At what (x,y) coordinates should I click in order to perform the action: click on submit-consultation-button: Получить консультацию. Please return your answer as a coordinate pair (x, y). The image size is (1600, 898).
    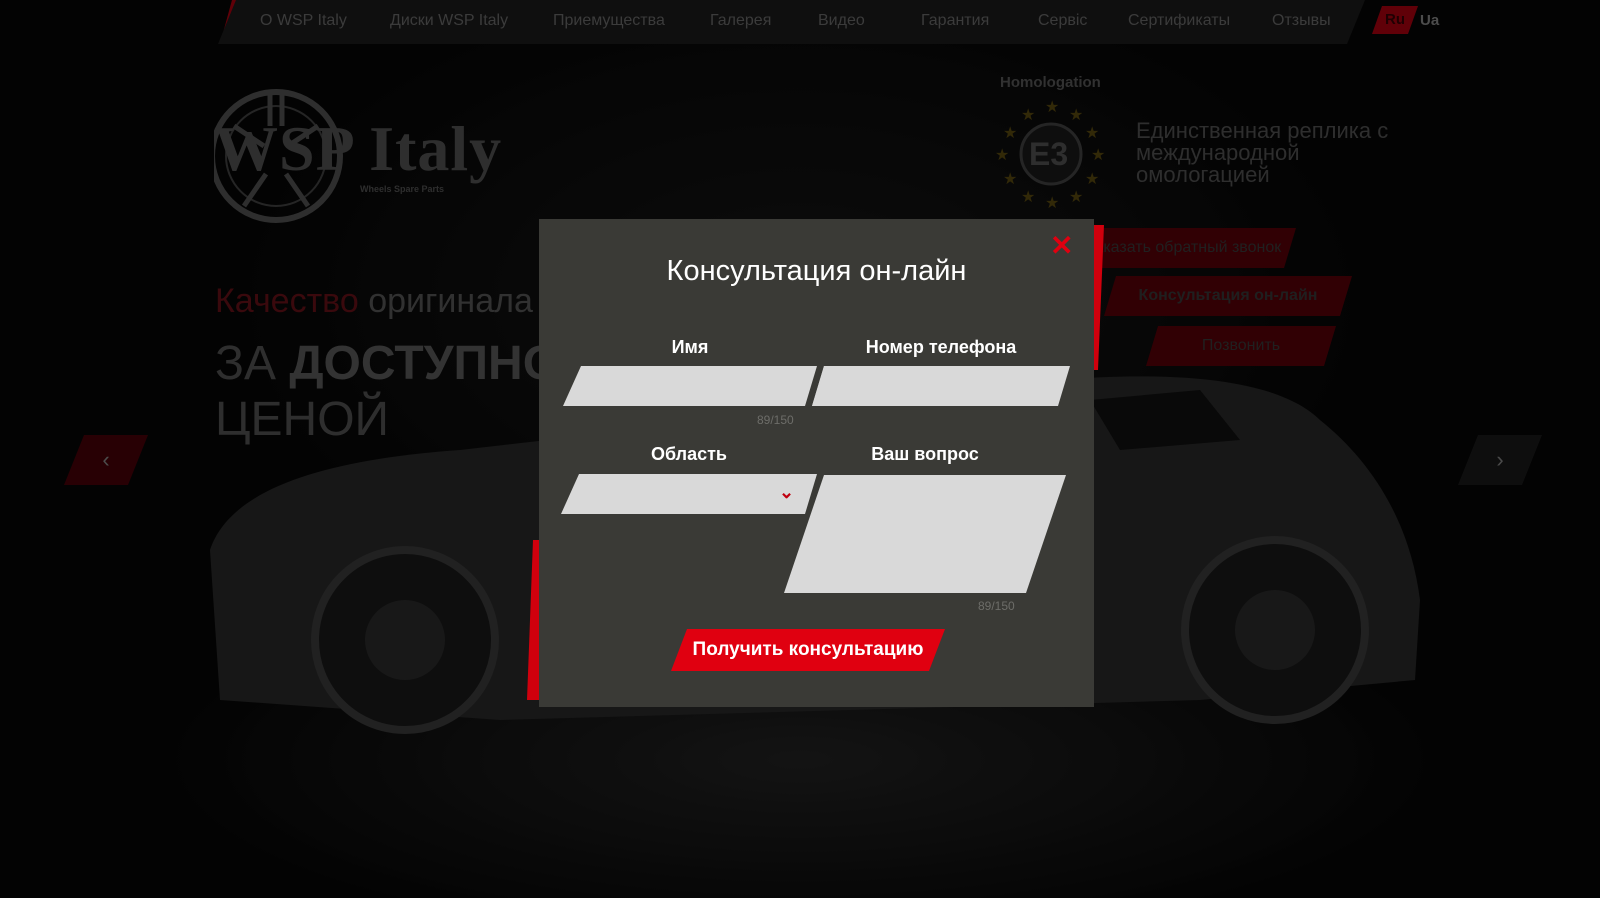
    Looking at the image, I should click on (808, 650).